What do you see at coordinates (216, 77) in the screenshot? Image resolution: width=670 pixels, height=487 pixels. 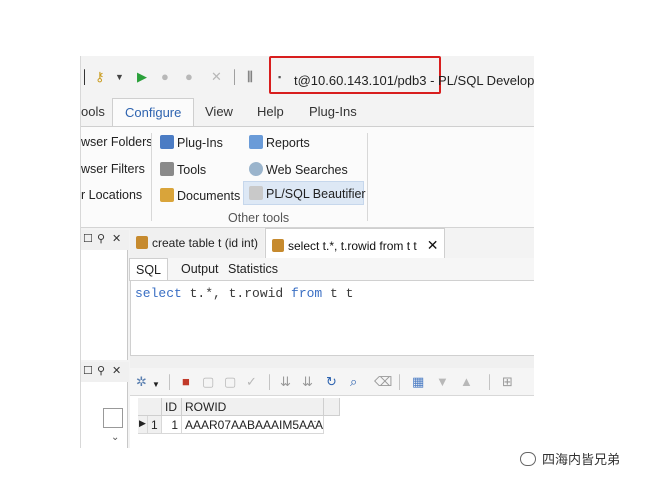 I see `break-icon: ✕` at bounding box center [216, 77].